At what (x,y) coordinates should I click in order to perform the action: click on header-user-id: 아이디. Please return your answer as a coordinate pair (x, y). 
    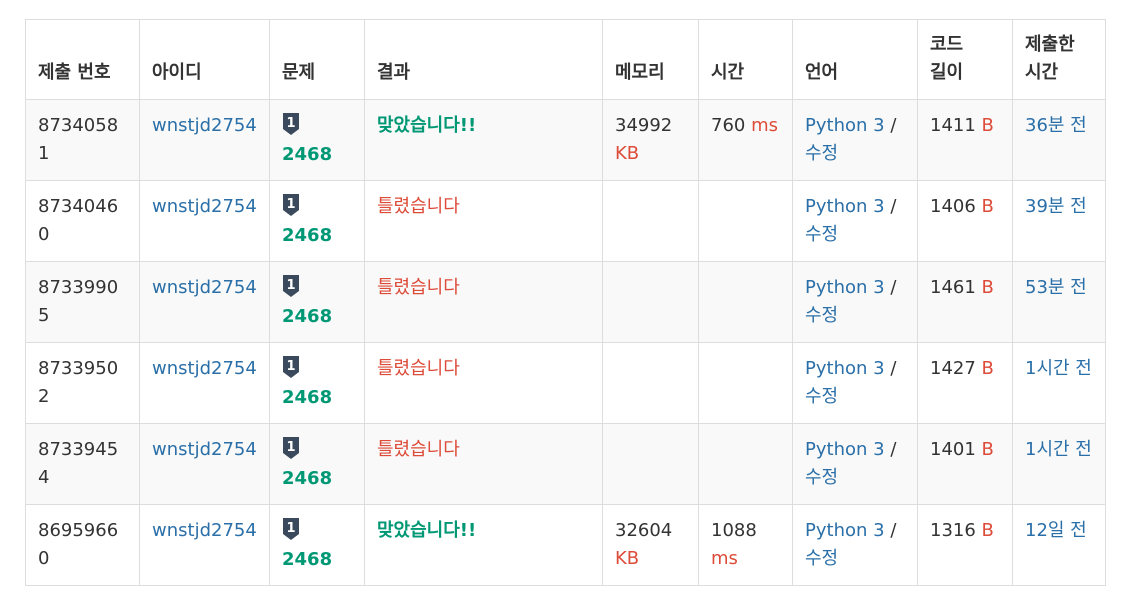
    Looking at the image, I should click on (204, 59).